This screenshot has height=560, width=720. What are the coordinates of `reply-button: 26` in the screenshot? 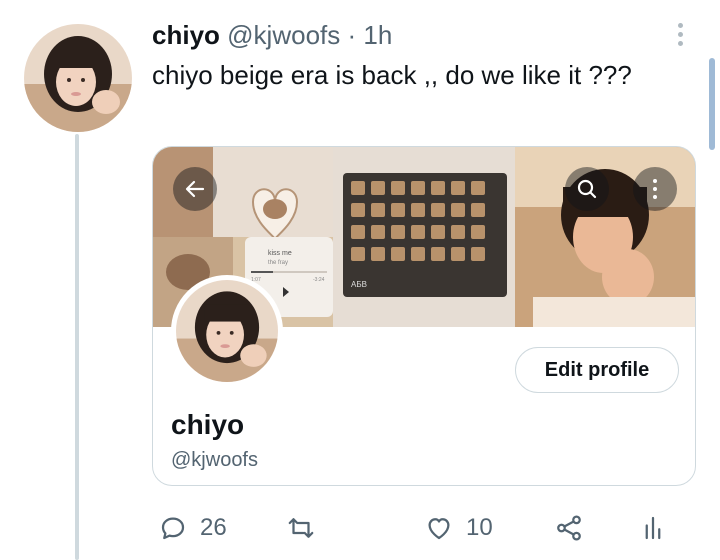 It's located at (192, 528).